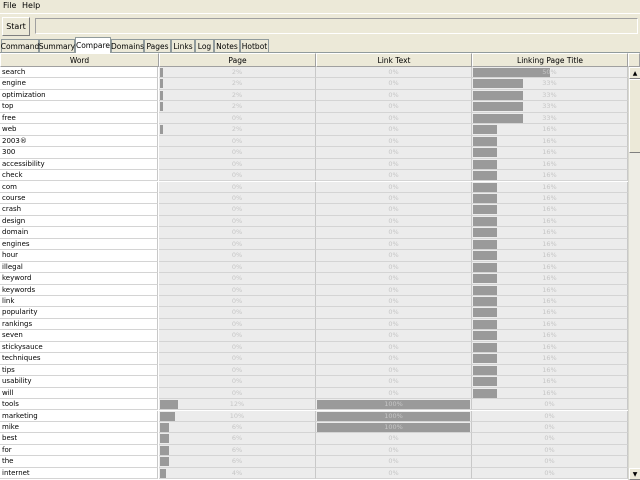 The height and width of the screenshot is (480, 640). What do you see at coordinates (57, 46) in the screenshot?
I see `tab-summary: Summary` at bounding box center [57, 46].